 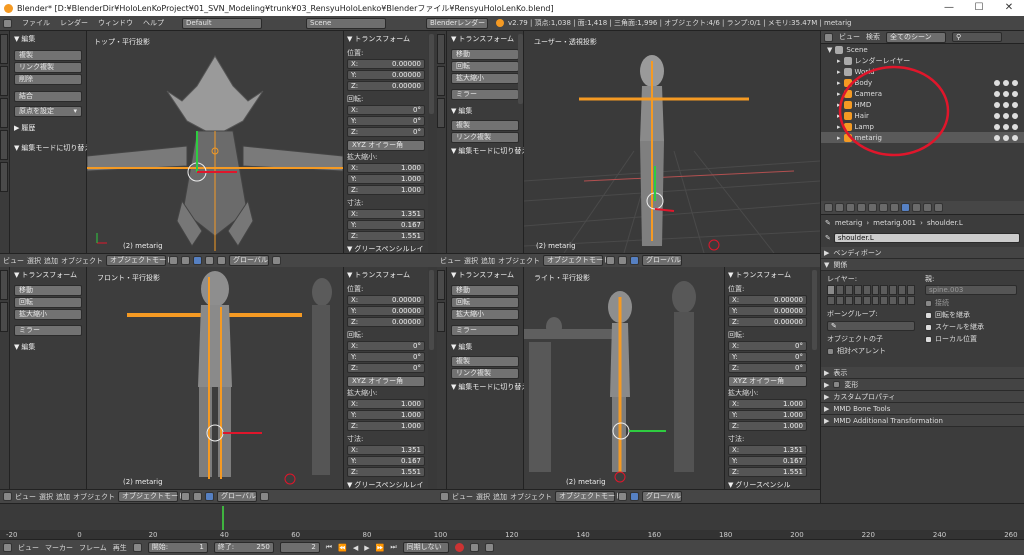 I want to click on transform-tools-header: ▼ トランスフォーム, so click(x=485, y=275).